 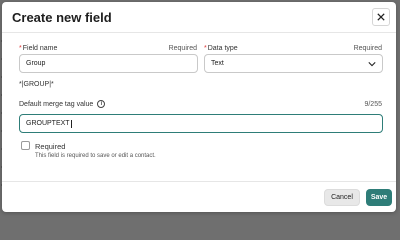 What do you see at coordinates (36, 63) in the screenshot?
I see `field-name-value: Group` at bounding box center [36, 63].